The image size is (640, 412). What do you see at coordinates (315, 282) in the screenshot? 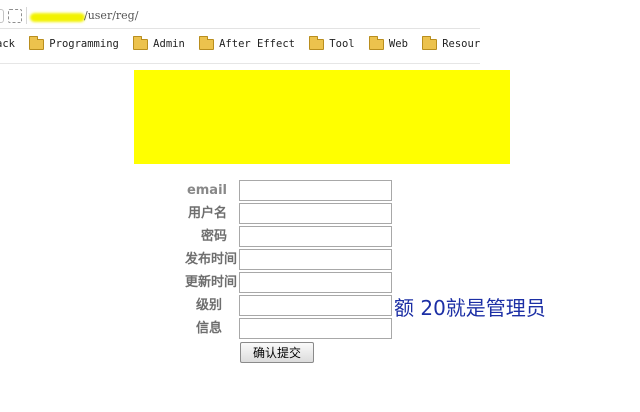
I see `update-time-field` at bounding box center [315, 282].